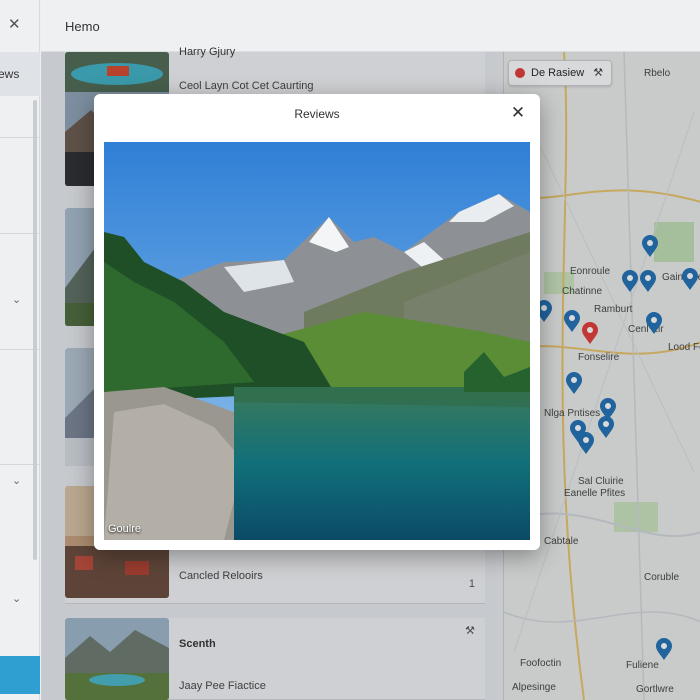 The width and height of the screenshot is (700, 700). What do you see at coordinates (35, 330) in the screenshot?
I see `sidebar-scrollbar` at bounding box center [35, 330].